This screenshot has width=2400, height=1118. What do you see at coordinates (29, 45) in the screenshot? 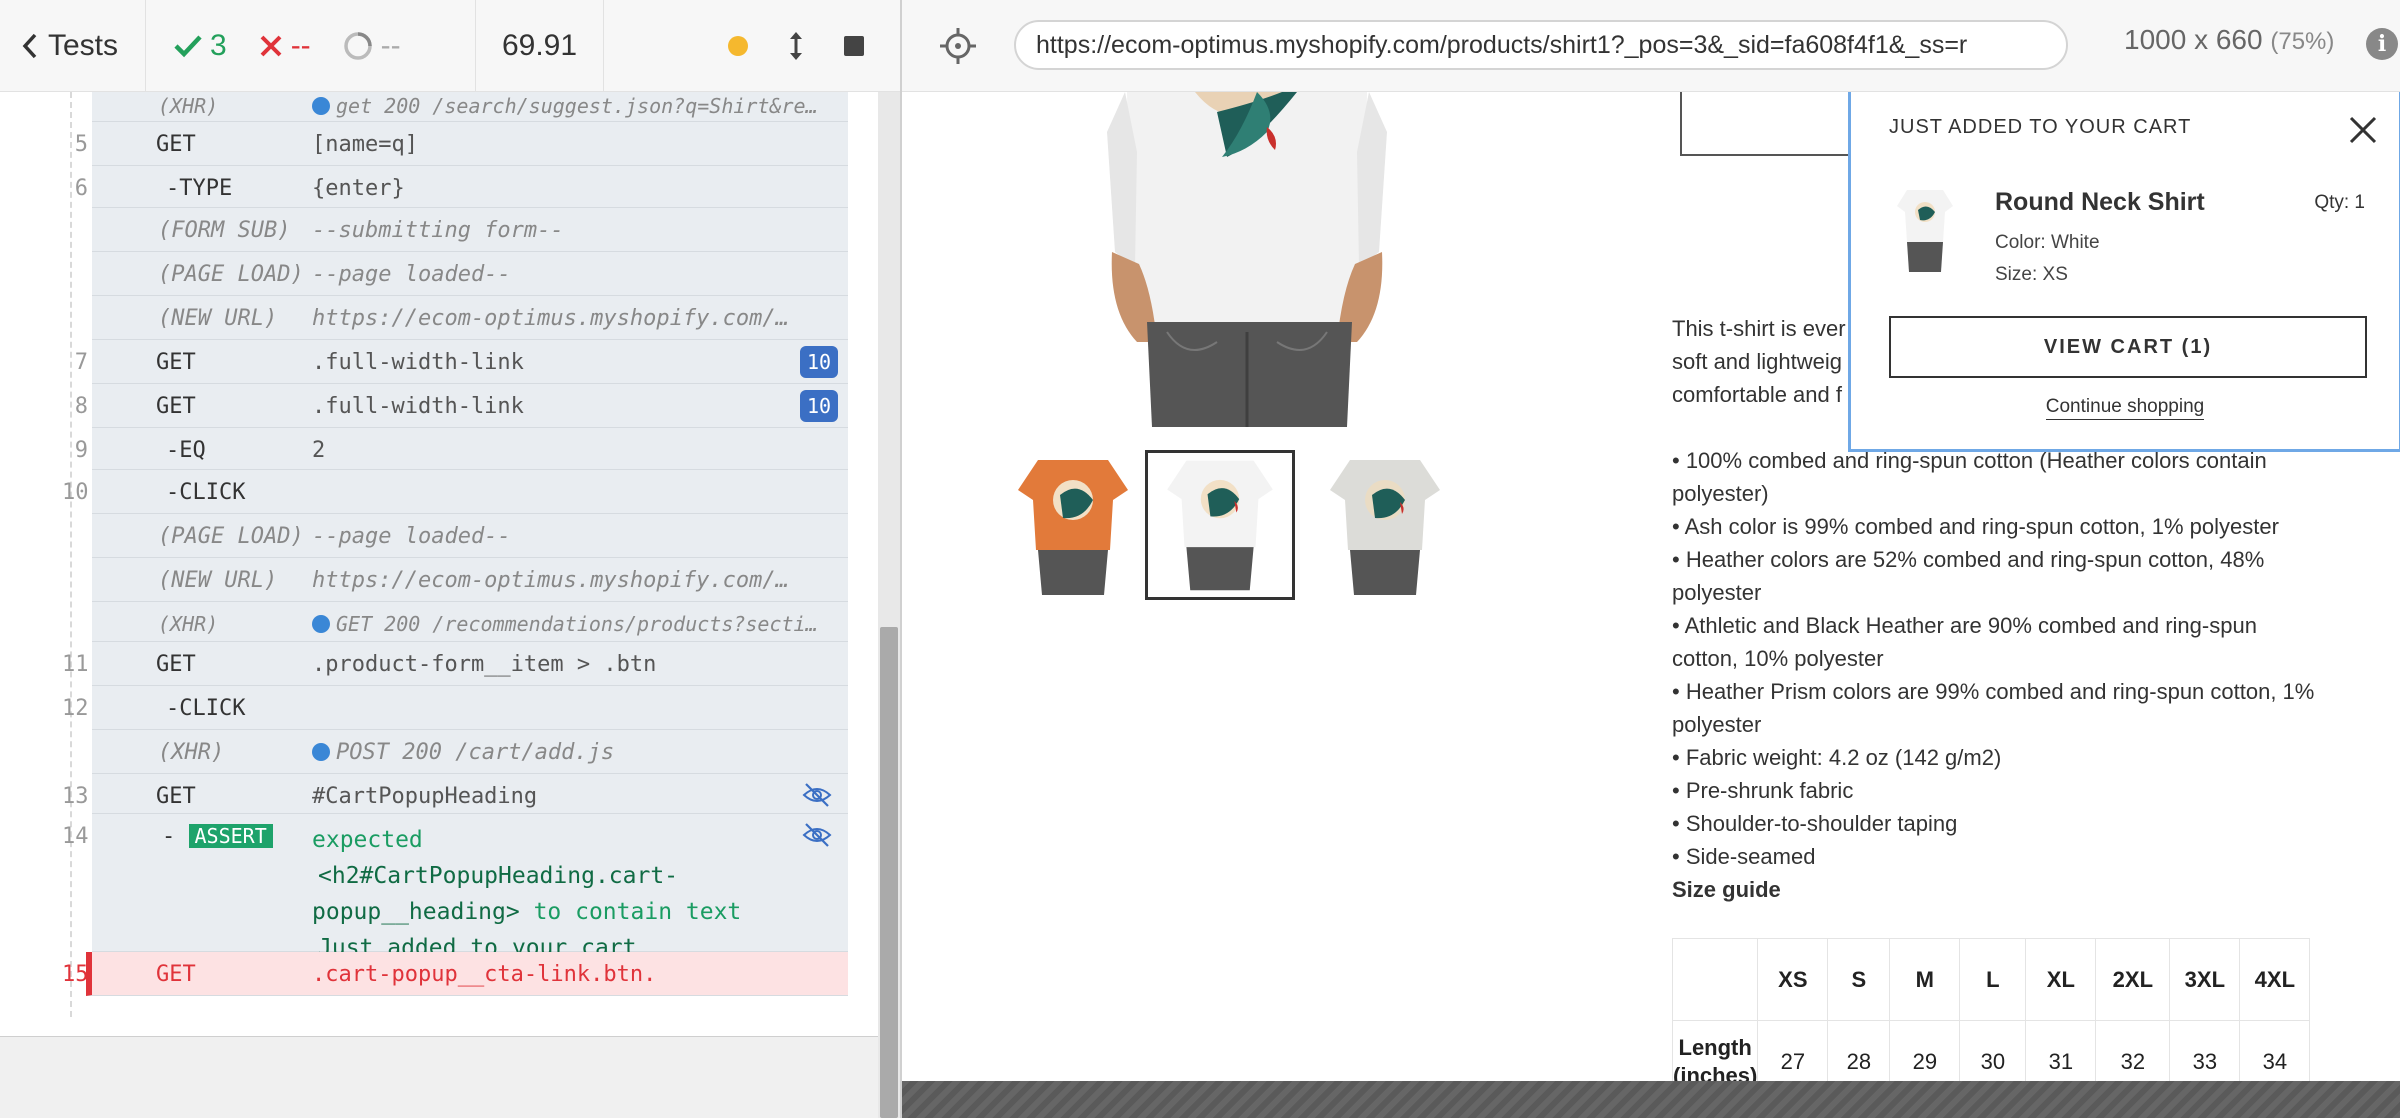
I see `chevron-left-icon` at bounding box center [29, 45].